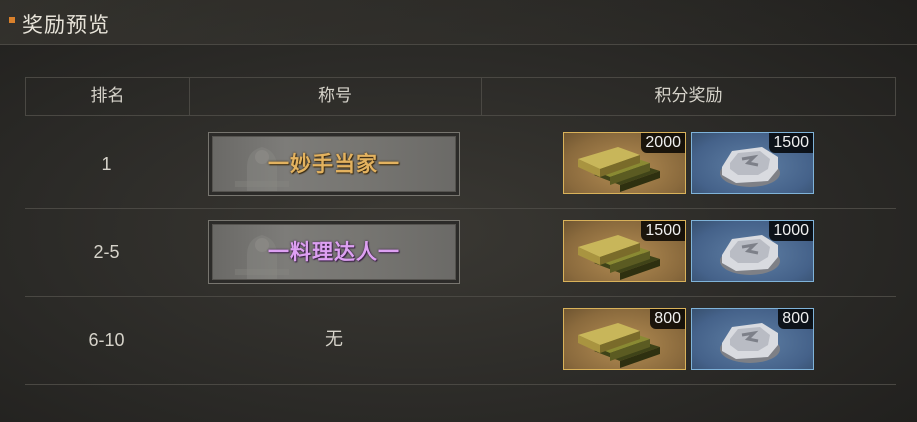  What do you see at coordinates (108, 96) in the screenshot?
I see `column-header-rank: 排名` at bounding box center [108, 96].